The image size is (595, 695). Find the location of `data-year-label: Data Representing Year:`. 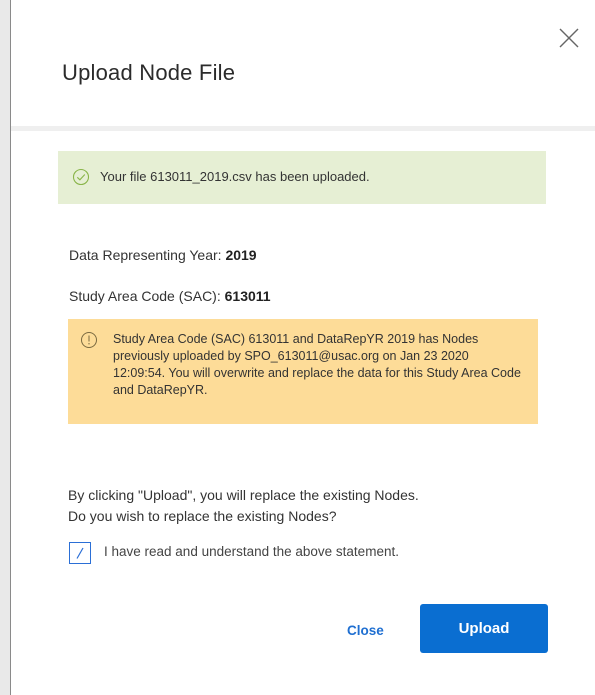

data-year-label: Data Representing Year: is located at coordinates (147, 255).